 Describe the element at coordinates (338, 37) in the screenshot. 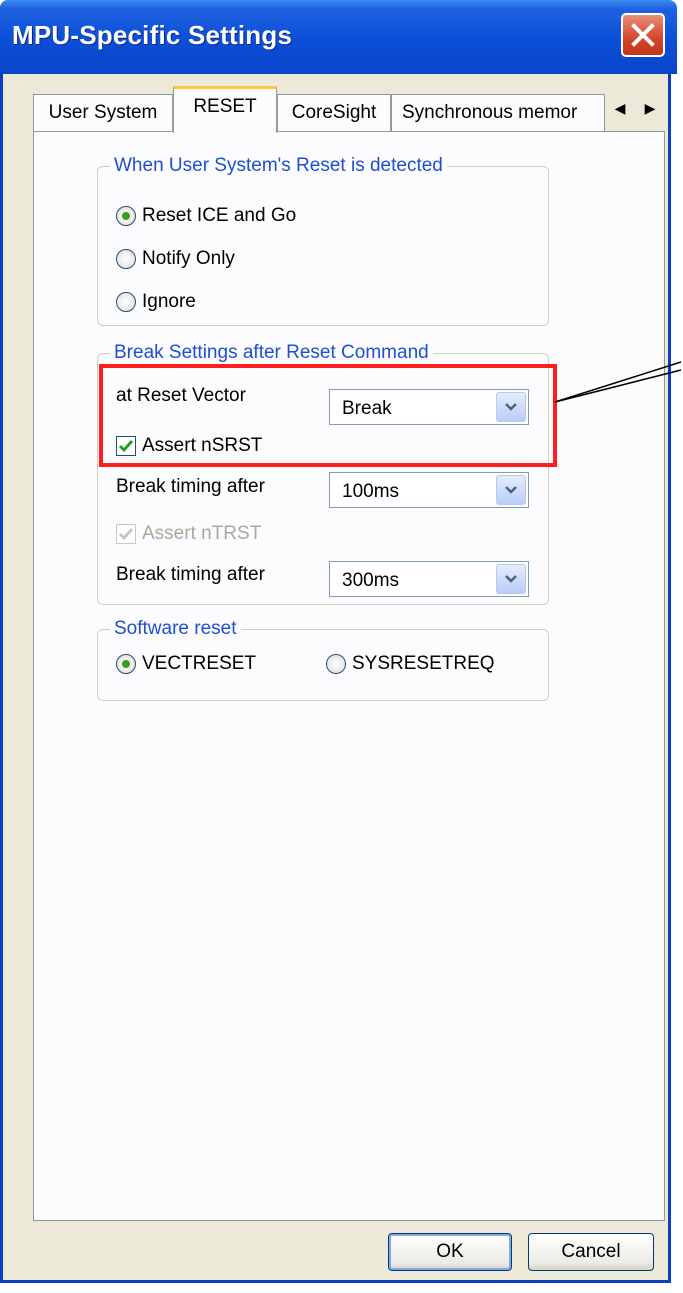

I see `title-bar: MPU-Specific Settings` at that location.